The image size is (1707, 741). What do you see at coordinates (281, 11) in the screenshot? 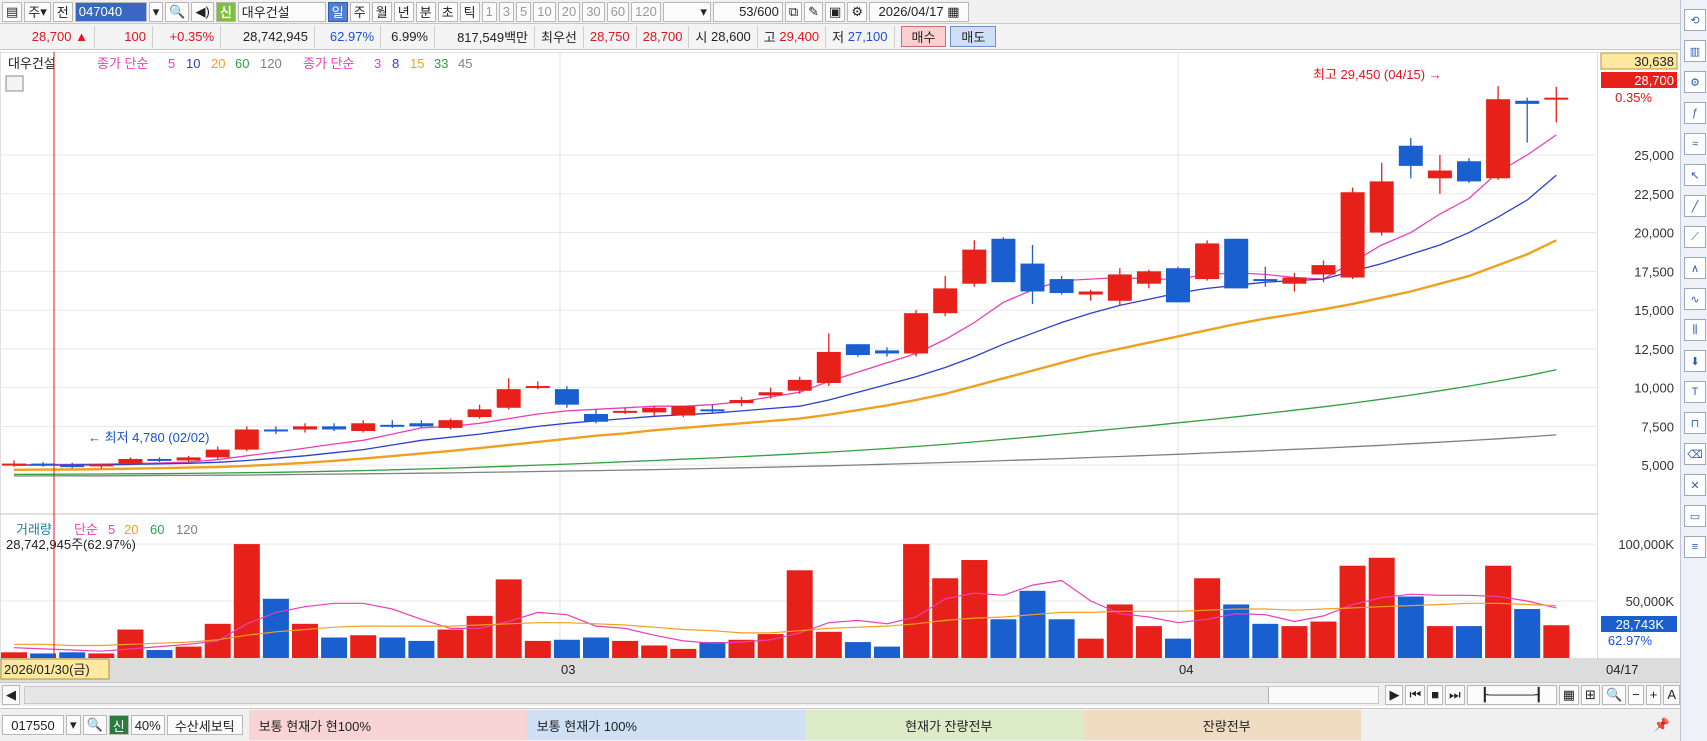
I see `stock-name-field: 대우건설` at bounding box center [281, 11].